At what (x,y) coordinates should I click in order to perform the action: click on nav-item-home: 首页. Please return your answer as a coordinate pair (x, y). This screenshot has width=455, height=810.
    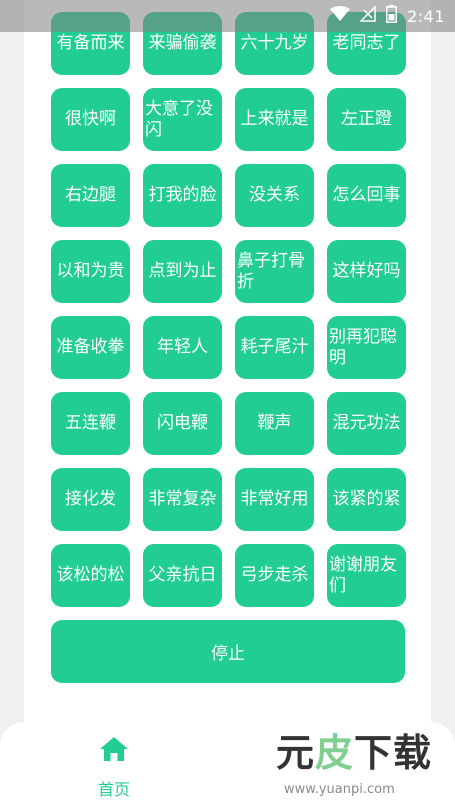
    Looking at the image, I should click on (114, 768).